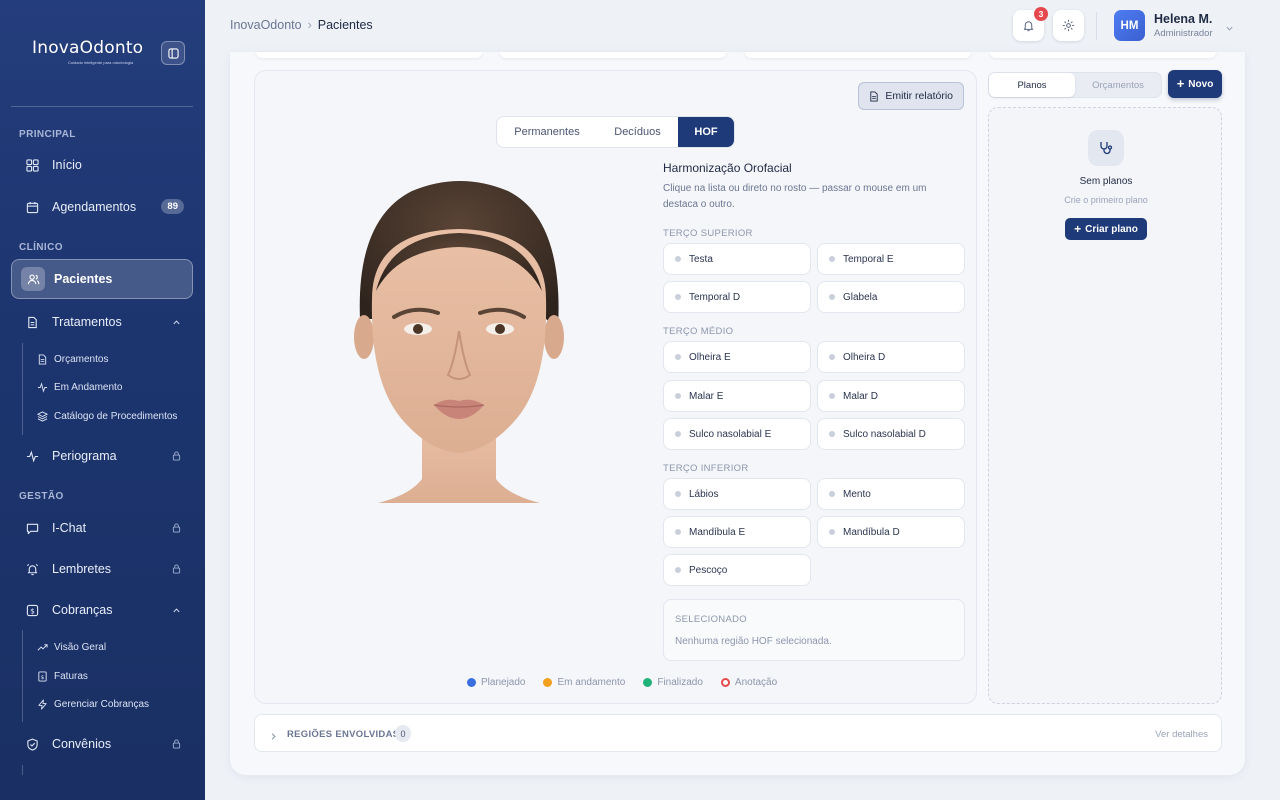  I want to click on segment-planos: Planos, so click(1032, 85).